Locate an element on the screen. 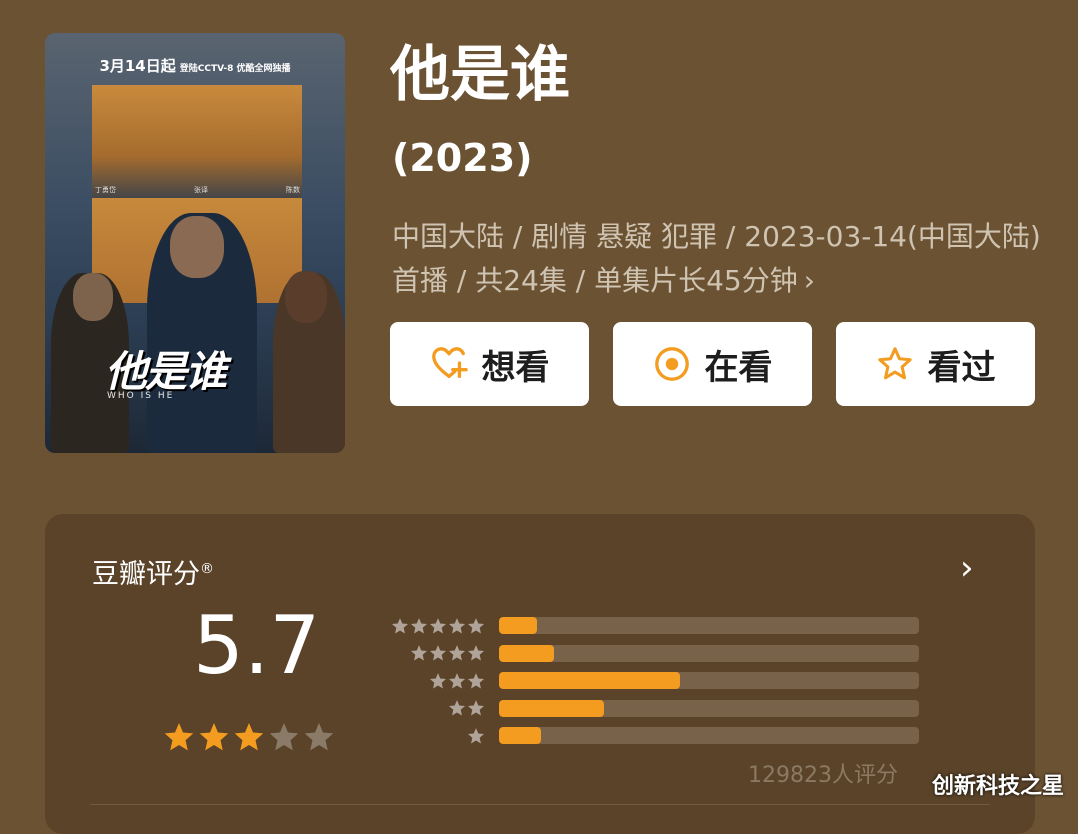 The height and width of the screenshot is (834, 1078). rating-label-text: 豆瓣评分 is located at coordinates (146, 574).